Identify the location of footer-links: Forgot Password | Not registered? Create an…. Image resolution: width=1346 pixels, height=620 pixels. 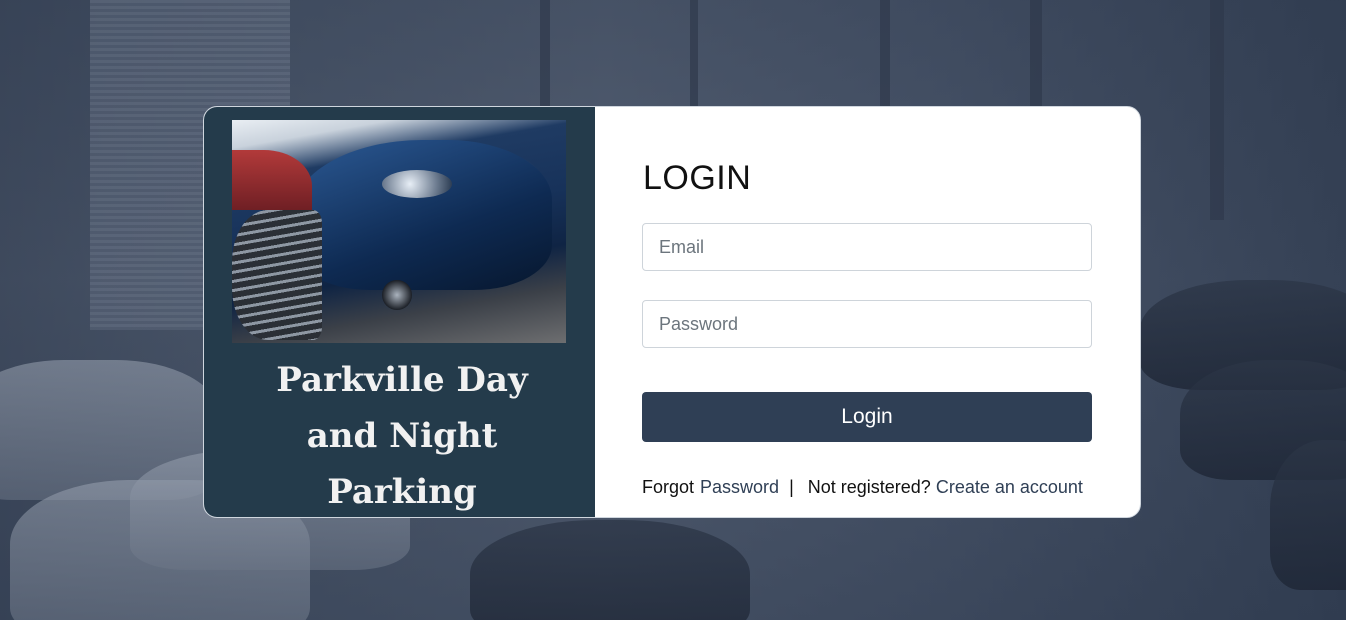
(862, 487).